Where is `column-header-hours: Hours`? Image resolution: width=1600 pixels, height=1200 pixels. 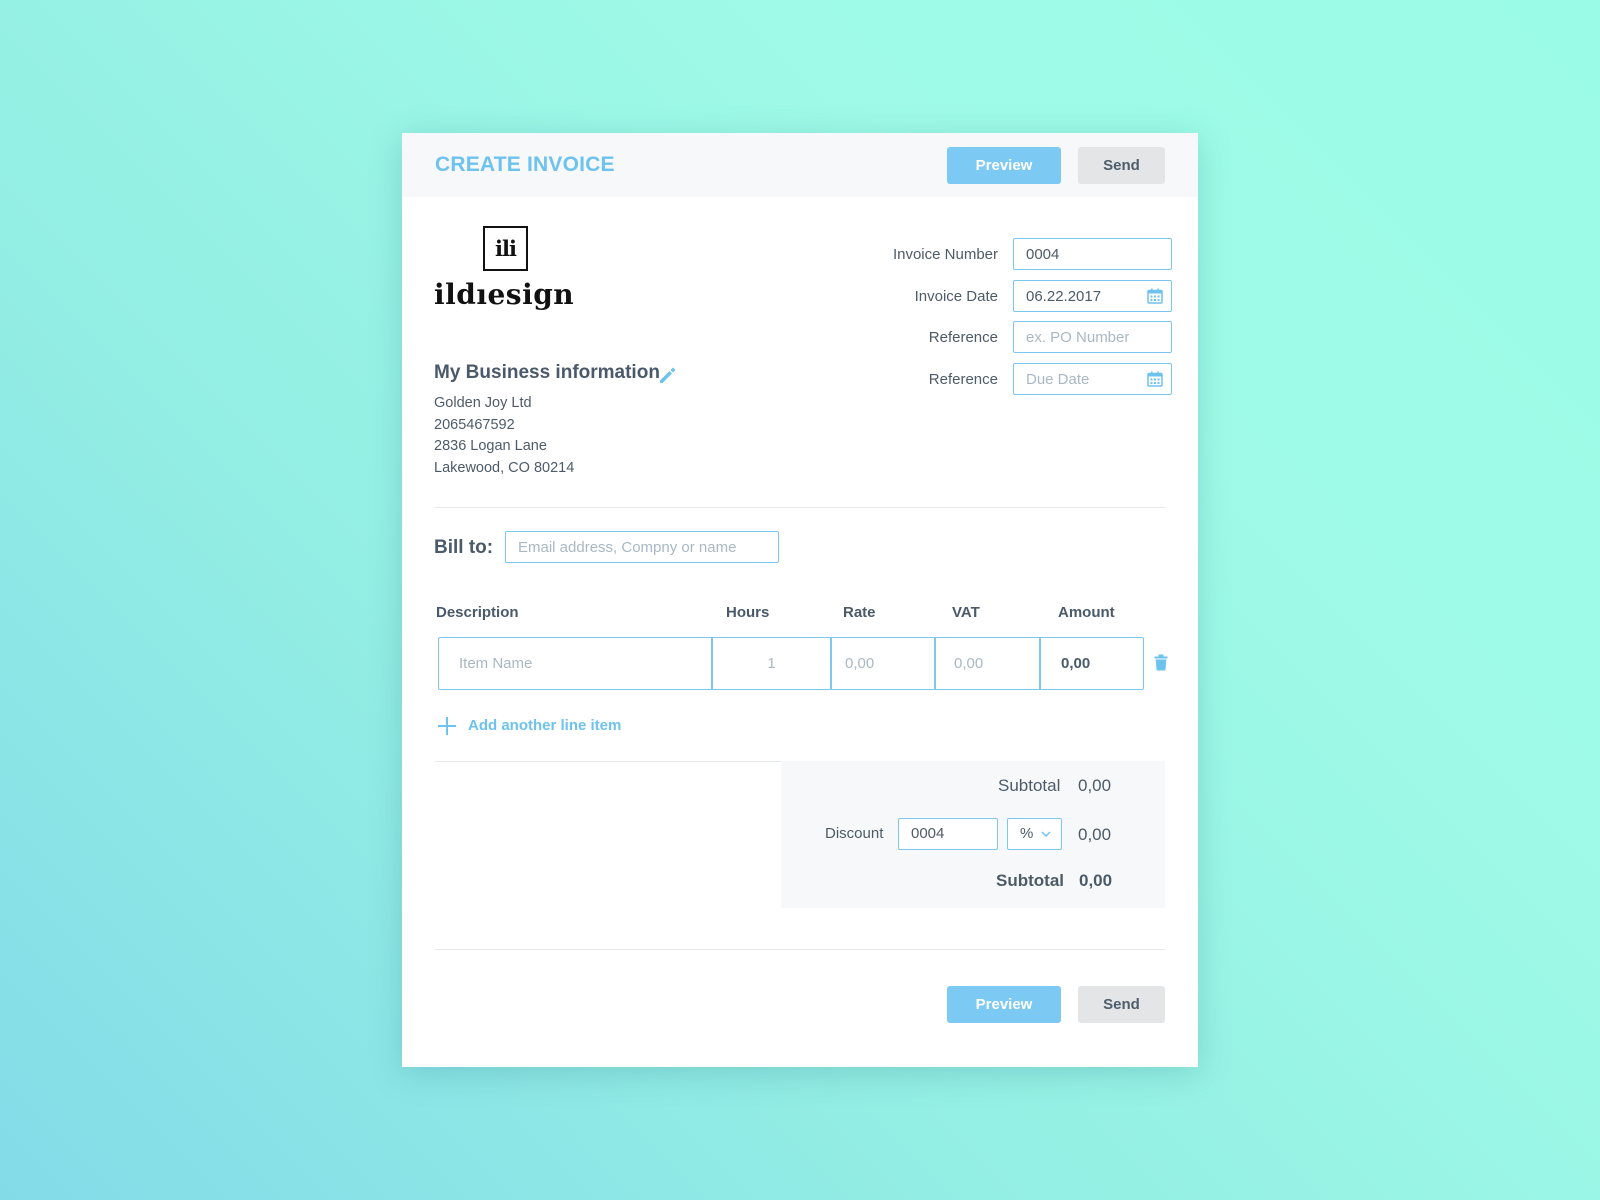
column-header-hours: Hours is located at coordinates (748, 612).